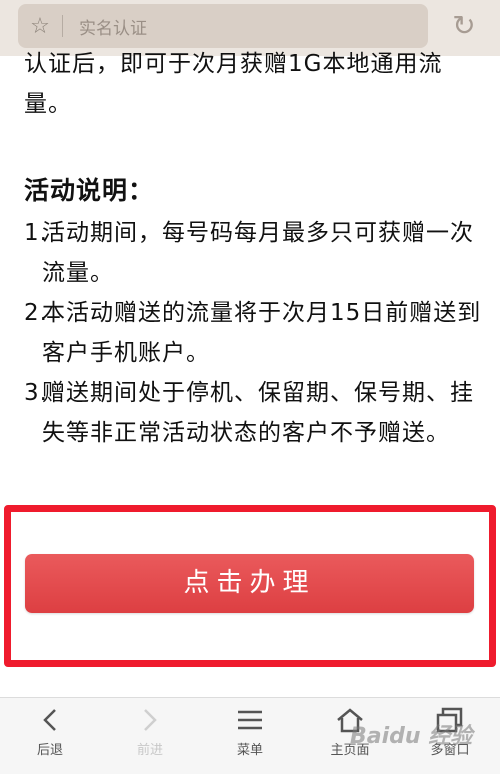  I want to click on list-item: 2. 本活动赠送的流量将于次月15日前赠送到客户手机账户。, so click(254, 333).